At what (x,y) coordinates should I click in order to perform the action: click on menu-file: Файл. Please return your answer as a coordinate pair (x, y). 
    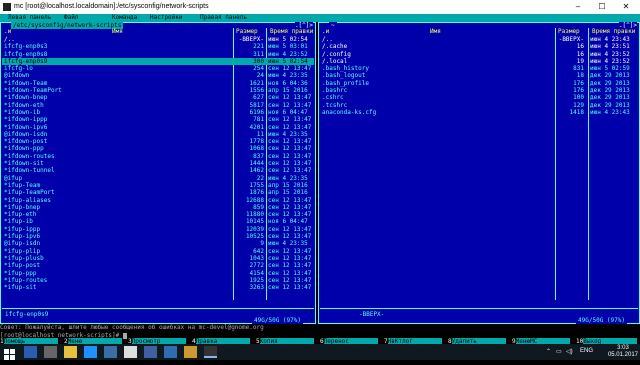
    Looking at the image, I should click on (71, 18).